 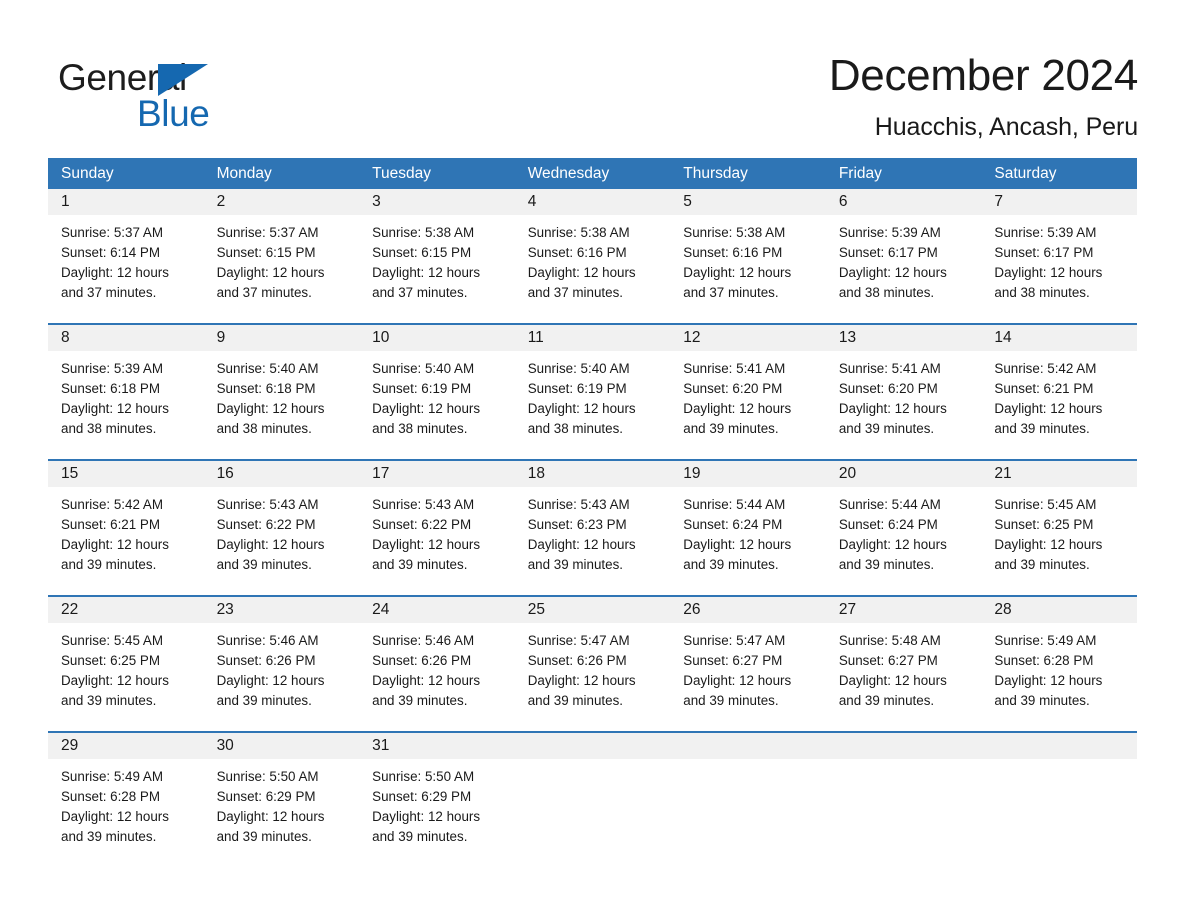 What do you see at coordinates (748, 474) in the screenshot?
I see `day-number-19: 19` at bounding box center [748, 474].